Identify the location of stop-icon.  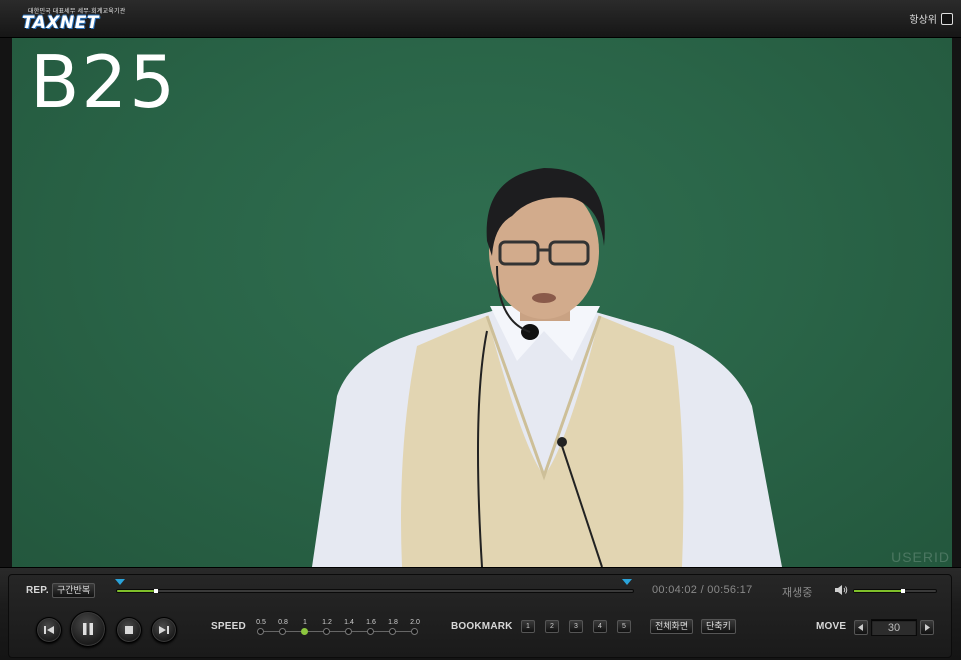
(129, 630).